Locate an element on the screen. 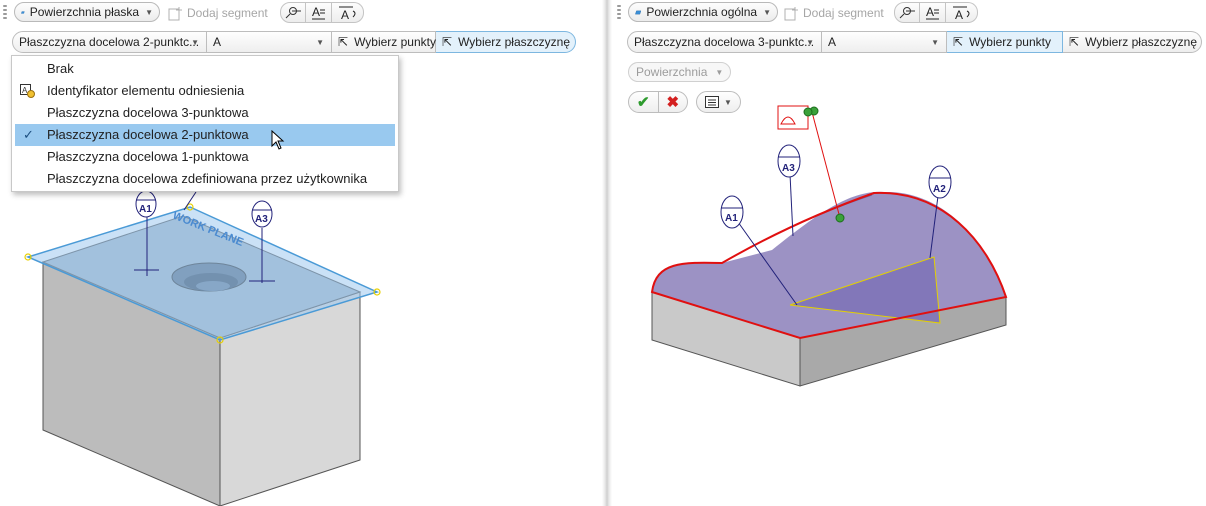 The image size is (1206, 506). general-surface-icon is located at coordinates (638, 12).